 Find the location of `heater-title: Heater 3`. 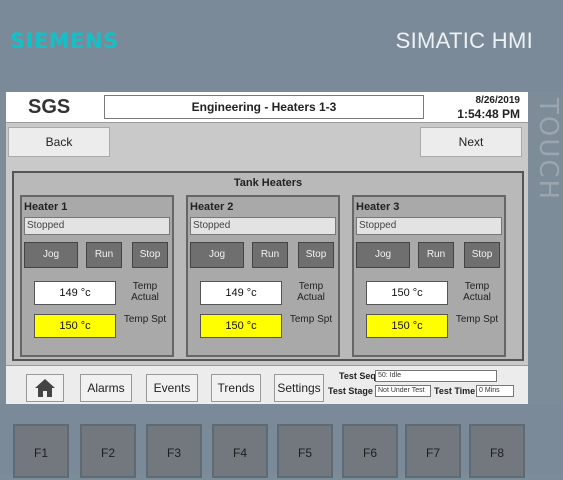

heater-title: Heater 3 is located at coordinates (378, 207).